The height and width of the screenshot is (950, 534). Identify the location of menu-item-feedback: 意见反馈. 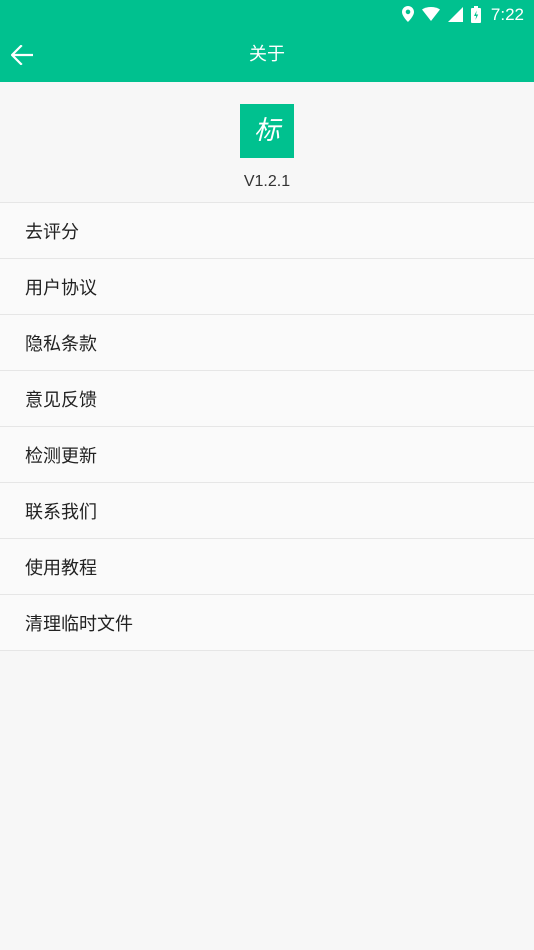
(267, 399).